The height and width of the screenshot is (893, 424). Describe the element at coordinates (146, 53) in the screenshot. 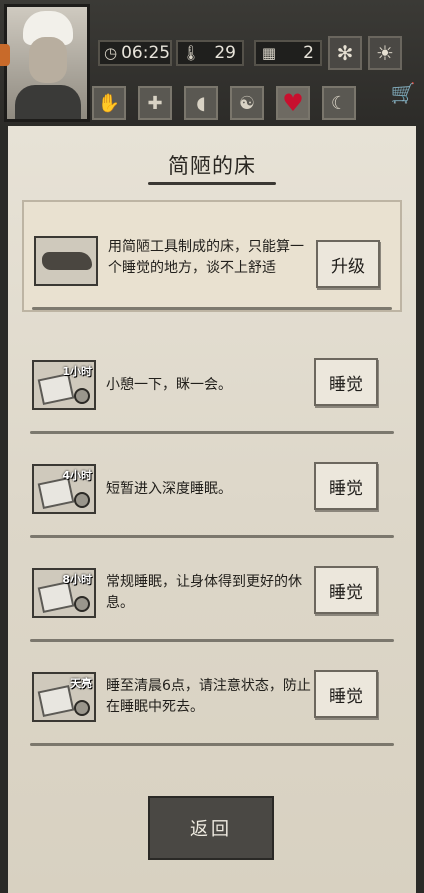

I see `time-value: 06:25` at that location.